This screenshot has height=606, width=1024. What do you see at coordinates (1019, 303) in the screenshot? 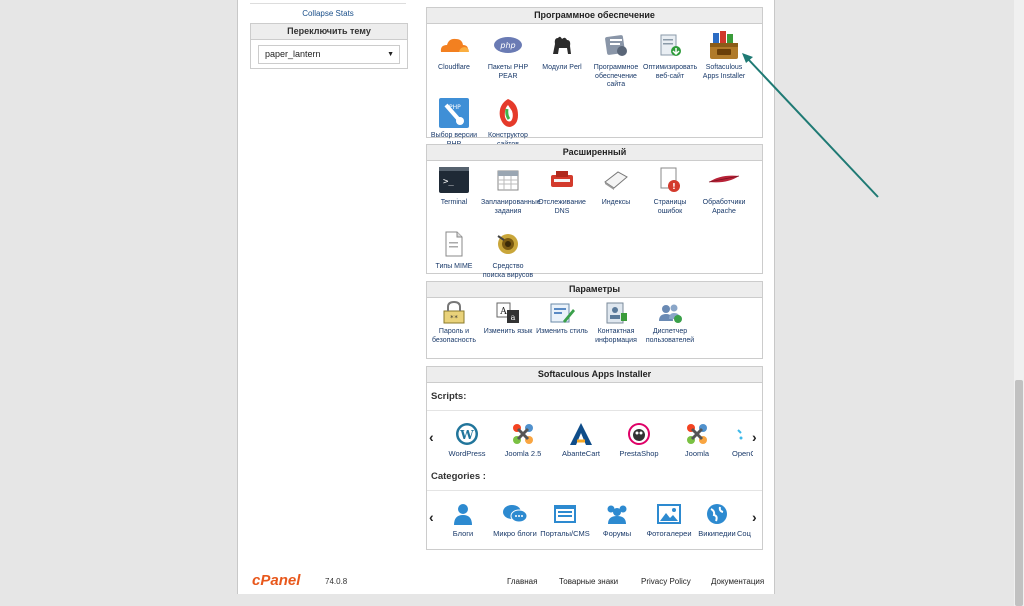
I see `scrollbar` at bounding box center [1019, 303].